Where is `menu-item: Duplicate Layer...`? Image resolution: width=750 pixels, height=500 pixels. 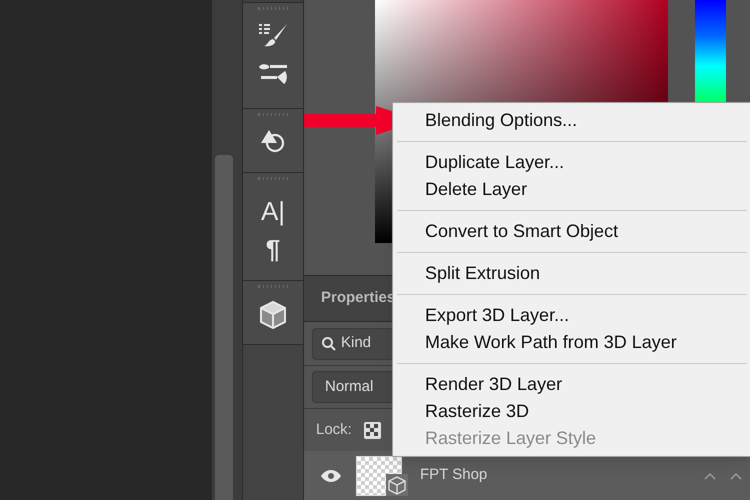
menu-item: Duplicate Layer... is located at coordinates (572, 162).